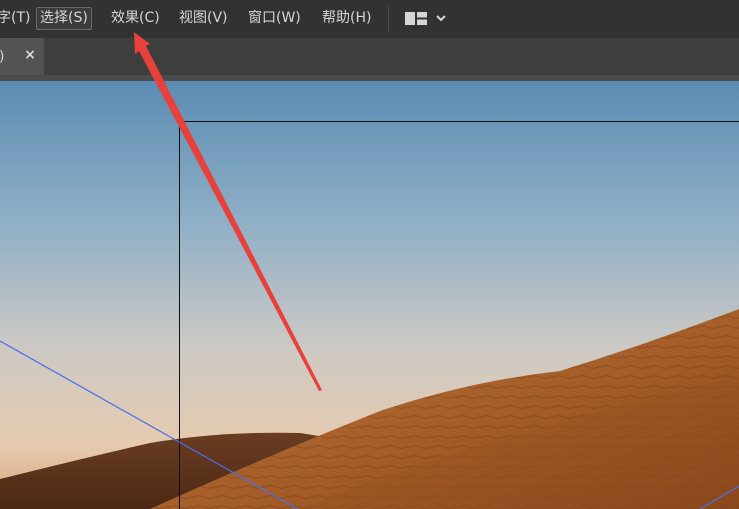 The image size is (739, 509). What do you see at coordinates (203, 18) in the screenshot?
I see `menu-view: 视图(V)` at bounding box center [203, 18].